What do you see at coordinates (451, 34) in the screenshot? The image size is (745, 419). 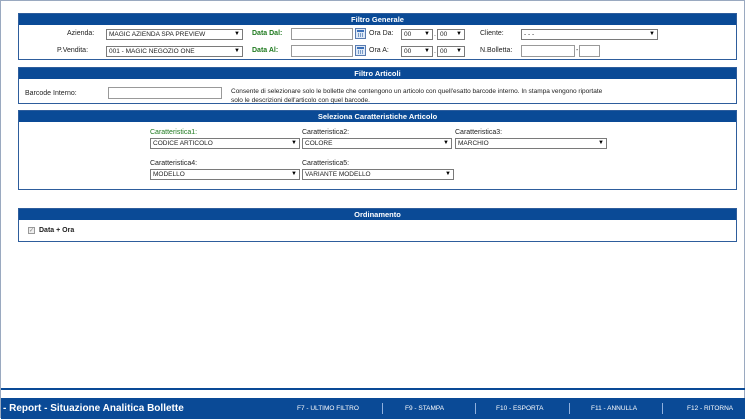 I see `ora-da-minute-select: 00 ▼` at bounding box center [451, 34].